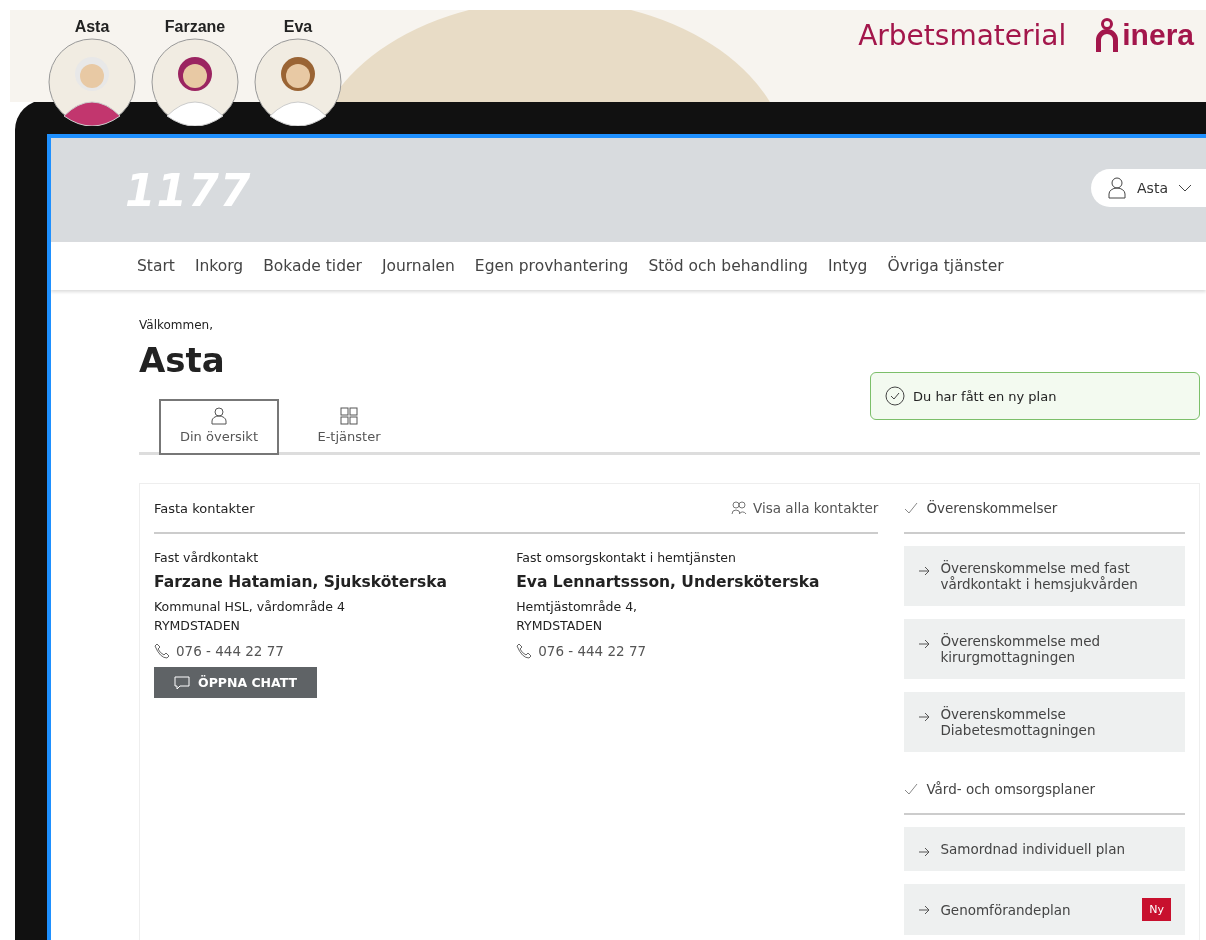  What do you see at coordinates (249, 606) in the screenshot?
I see `contact-address: Kommunal HSL, vårdområde 4` at bounding box center [249, 606].